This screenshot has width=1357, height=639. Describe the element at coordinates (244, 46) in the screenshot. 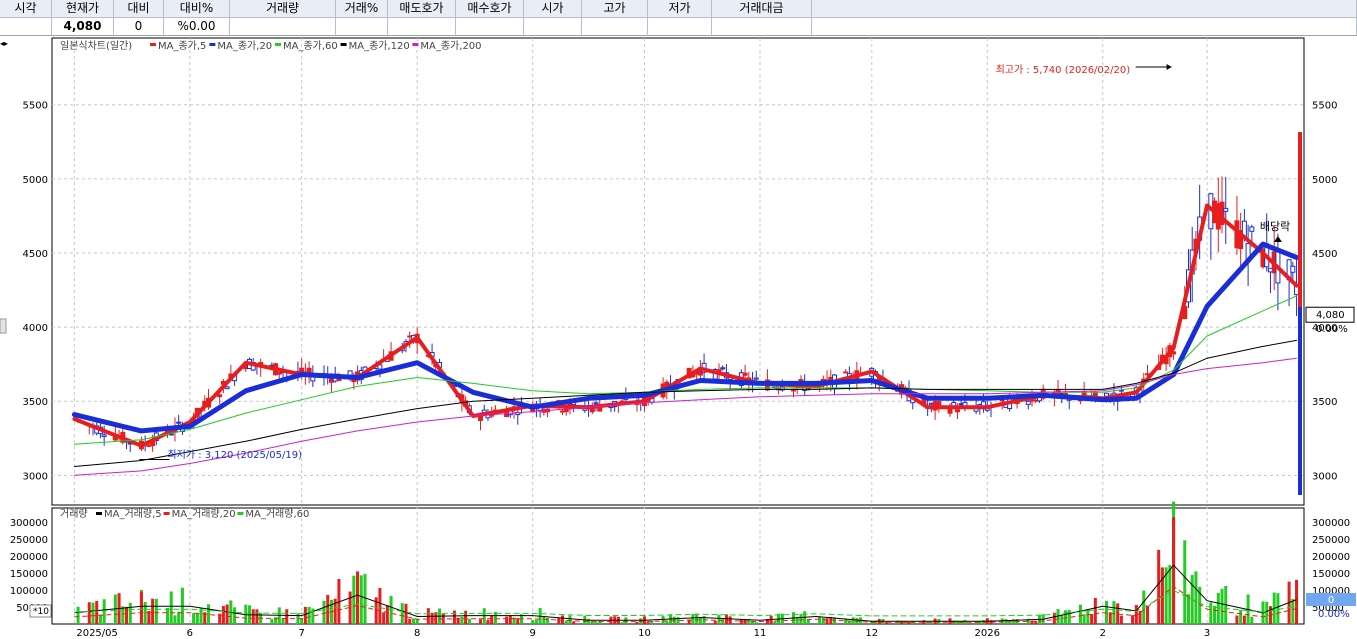

I see `legend-label-1: MA_종가,20` at that location.